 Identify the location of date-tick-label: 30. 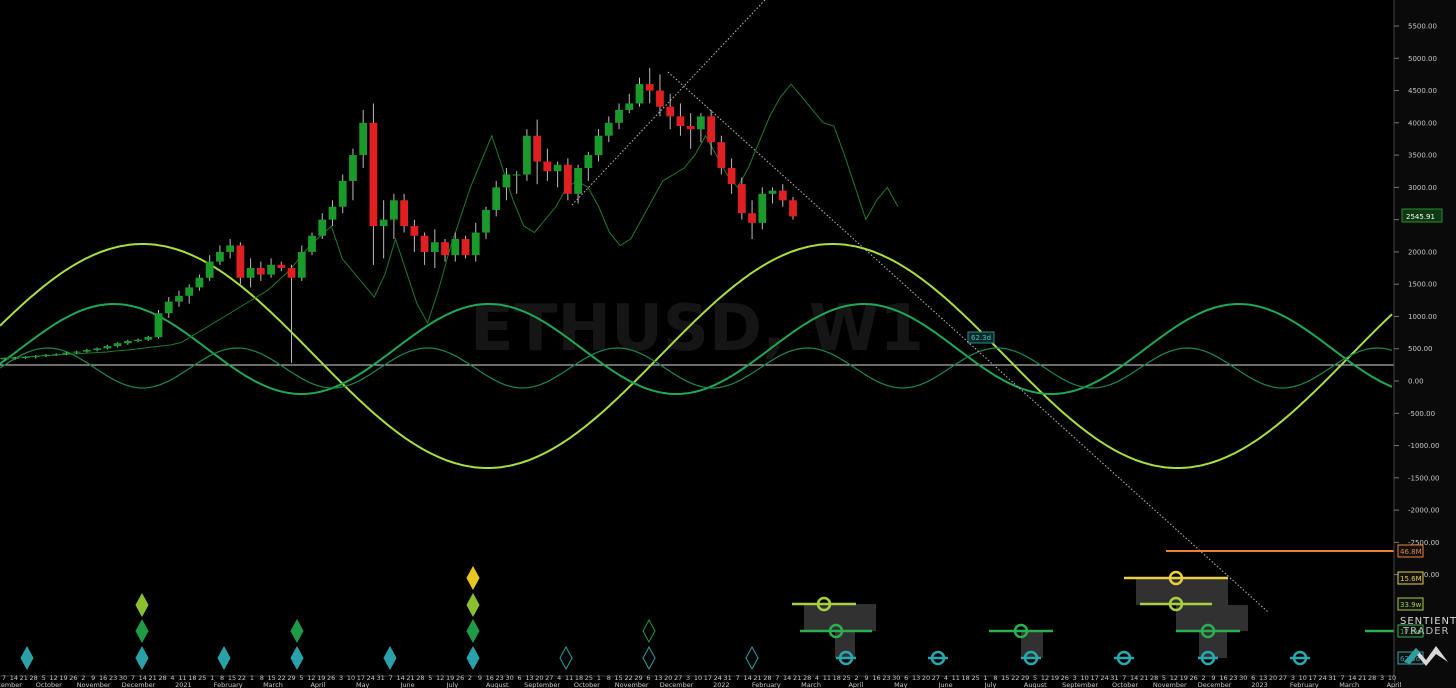
(1243, 678).